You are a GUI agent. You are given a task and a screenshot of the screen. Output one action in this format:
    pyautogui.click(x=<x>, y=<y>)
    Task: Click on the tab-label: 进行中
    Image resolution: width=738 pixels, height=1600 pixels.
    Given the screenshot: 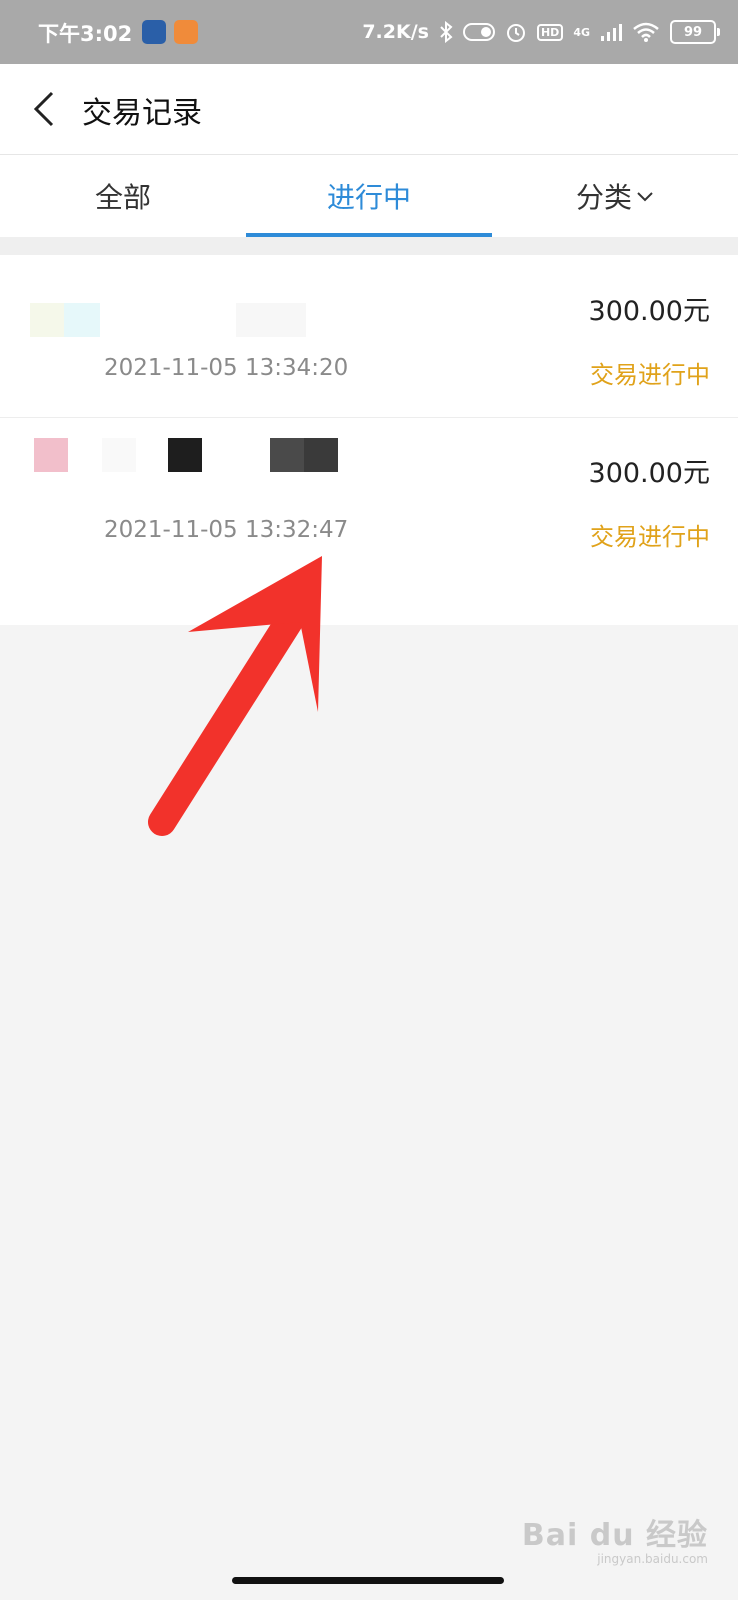 What is the action you would take?
    pyautogui.click(x=368, y=197)
    